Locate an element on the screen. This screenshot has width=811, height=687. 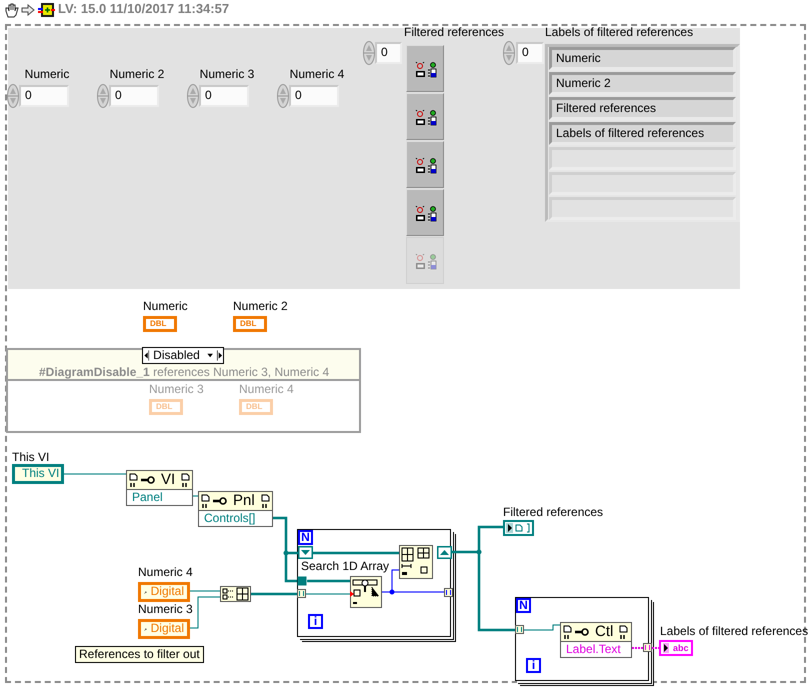
build-array-node is located at coordinates (235, 594).